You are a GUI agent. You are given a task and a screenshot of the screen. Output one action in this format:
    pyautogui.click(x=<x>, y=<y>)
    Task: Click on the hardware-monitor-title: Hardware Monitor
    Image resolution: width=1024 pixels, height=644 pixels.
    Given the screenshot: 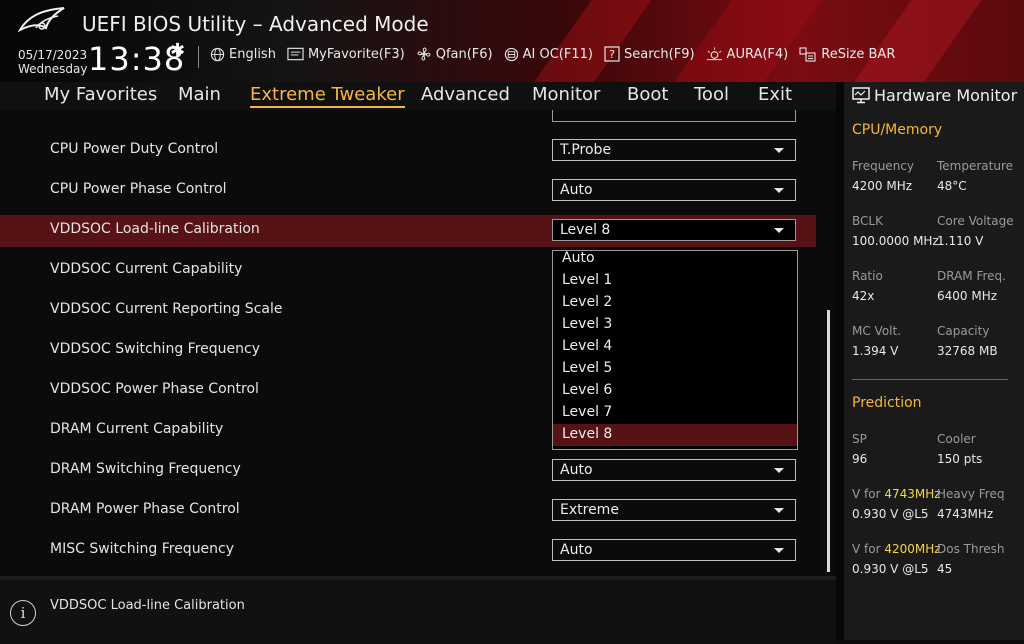 What is the action you would take?
    pyautogui.click(x=934, y=95)
    